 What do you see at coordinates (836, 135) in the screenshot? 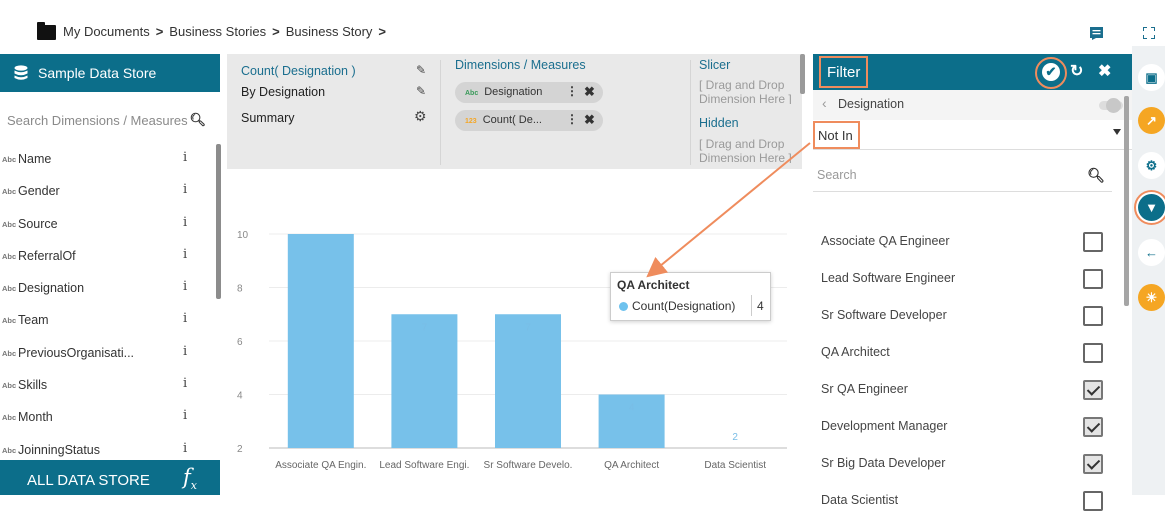
I see `operator-value: Not In` at bounding box center [836, 135].